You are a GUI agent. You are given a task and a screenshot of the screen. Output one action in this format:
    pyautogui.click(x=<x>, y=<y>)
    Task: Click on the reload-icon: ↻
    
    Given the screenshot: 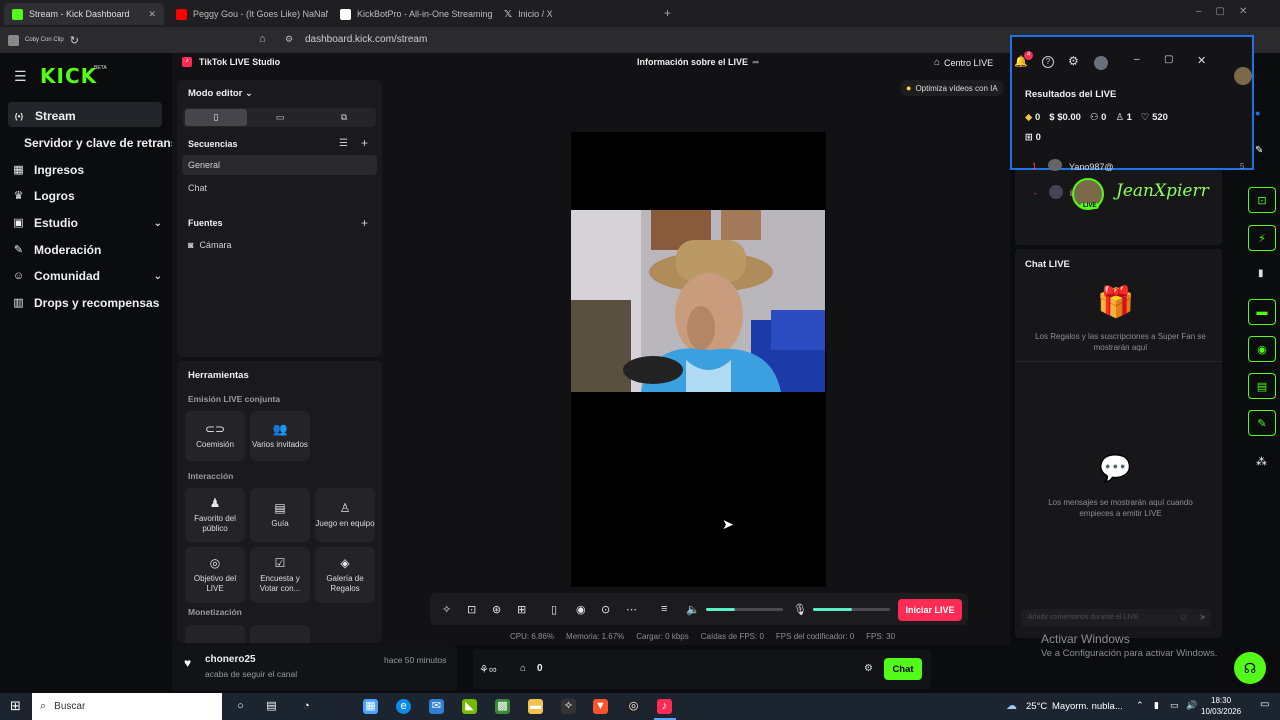 What is the action you would take?
    pyautogui.click(x=74, y=40)
    